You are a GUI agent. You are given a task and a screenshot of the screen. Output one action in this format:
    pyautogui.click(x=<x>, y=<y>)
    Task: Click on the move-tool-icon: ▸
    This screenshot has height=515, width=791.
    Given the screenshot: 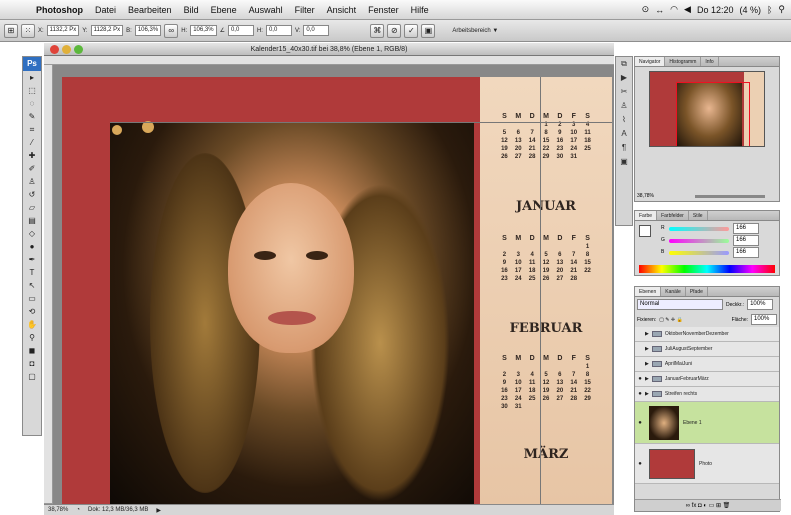 What is the action you would take?
    pyautogui.click(x=32, y=77)
    